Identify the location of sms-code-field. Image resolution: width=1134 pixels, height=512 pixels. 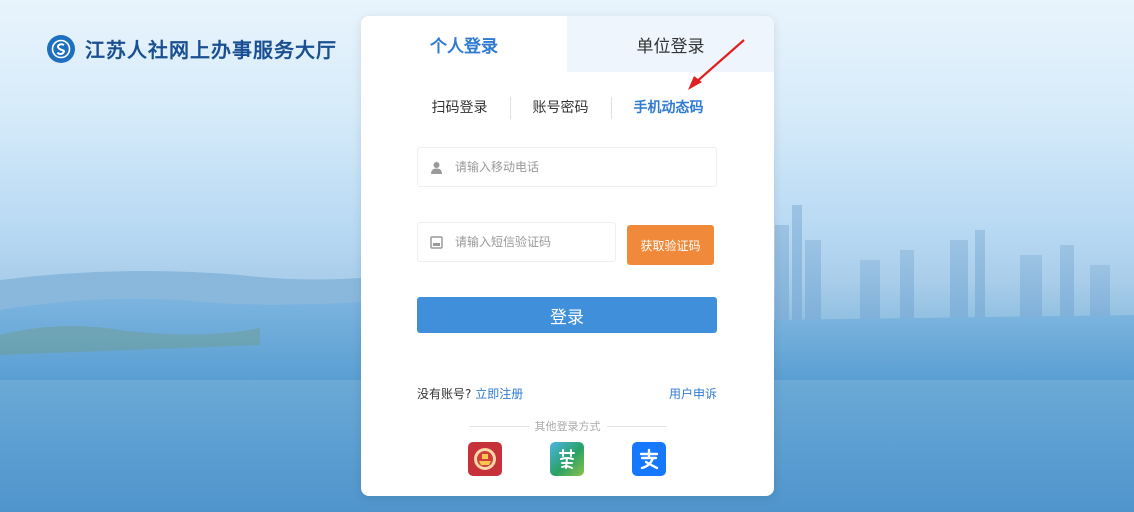
(516, 242).